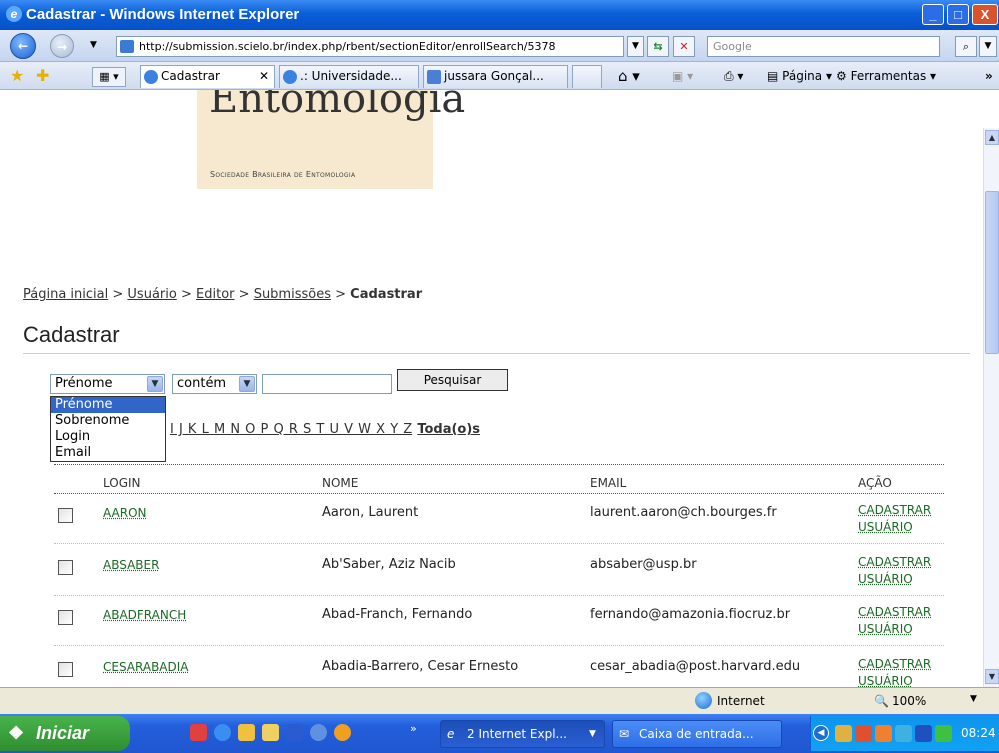  I want to click on user-login-link: ABSABER, so click(131, 565).